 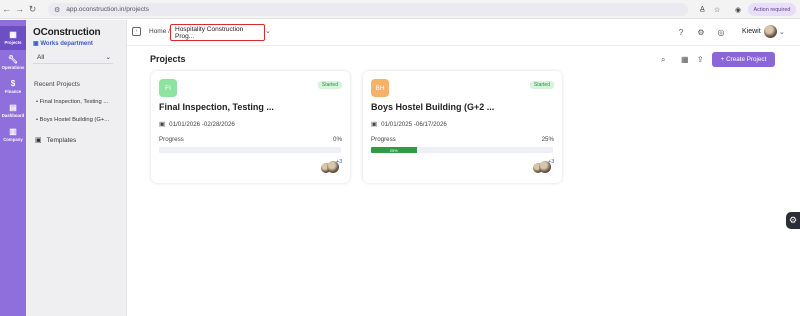 I want to click on profile-icon: ◉, so click(x=738, y=9).